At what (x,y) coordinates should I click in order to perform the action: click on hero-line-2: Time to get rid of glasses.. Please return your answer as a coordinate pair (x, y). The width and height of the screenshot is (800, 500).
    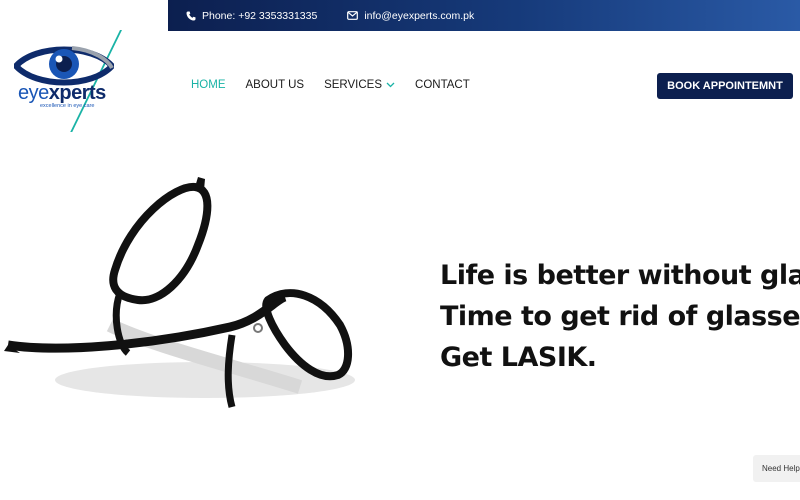
    Looking at the image, I should click on (620, 316).